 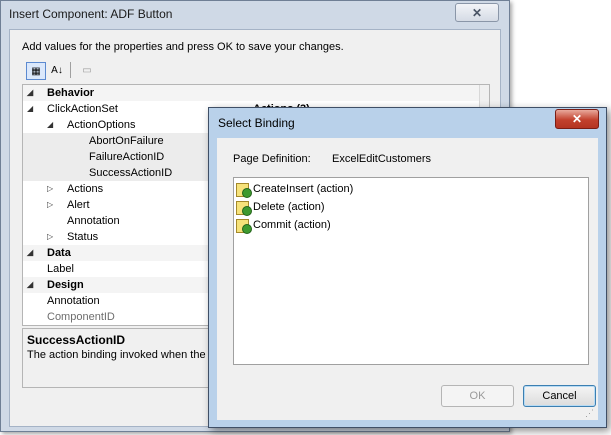 What do you see at coordinates (71, 93) in the screenshot?
I see `category-label: Behavior` at bounding box center [71, 93].